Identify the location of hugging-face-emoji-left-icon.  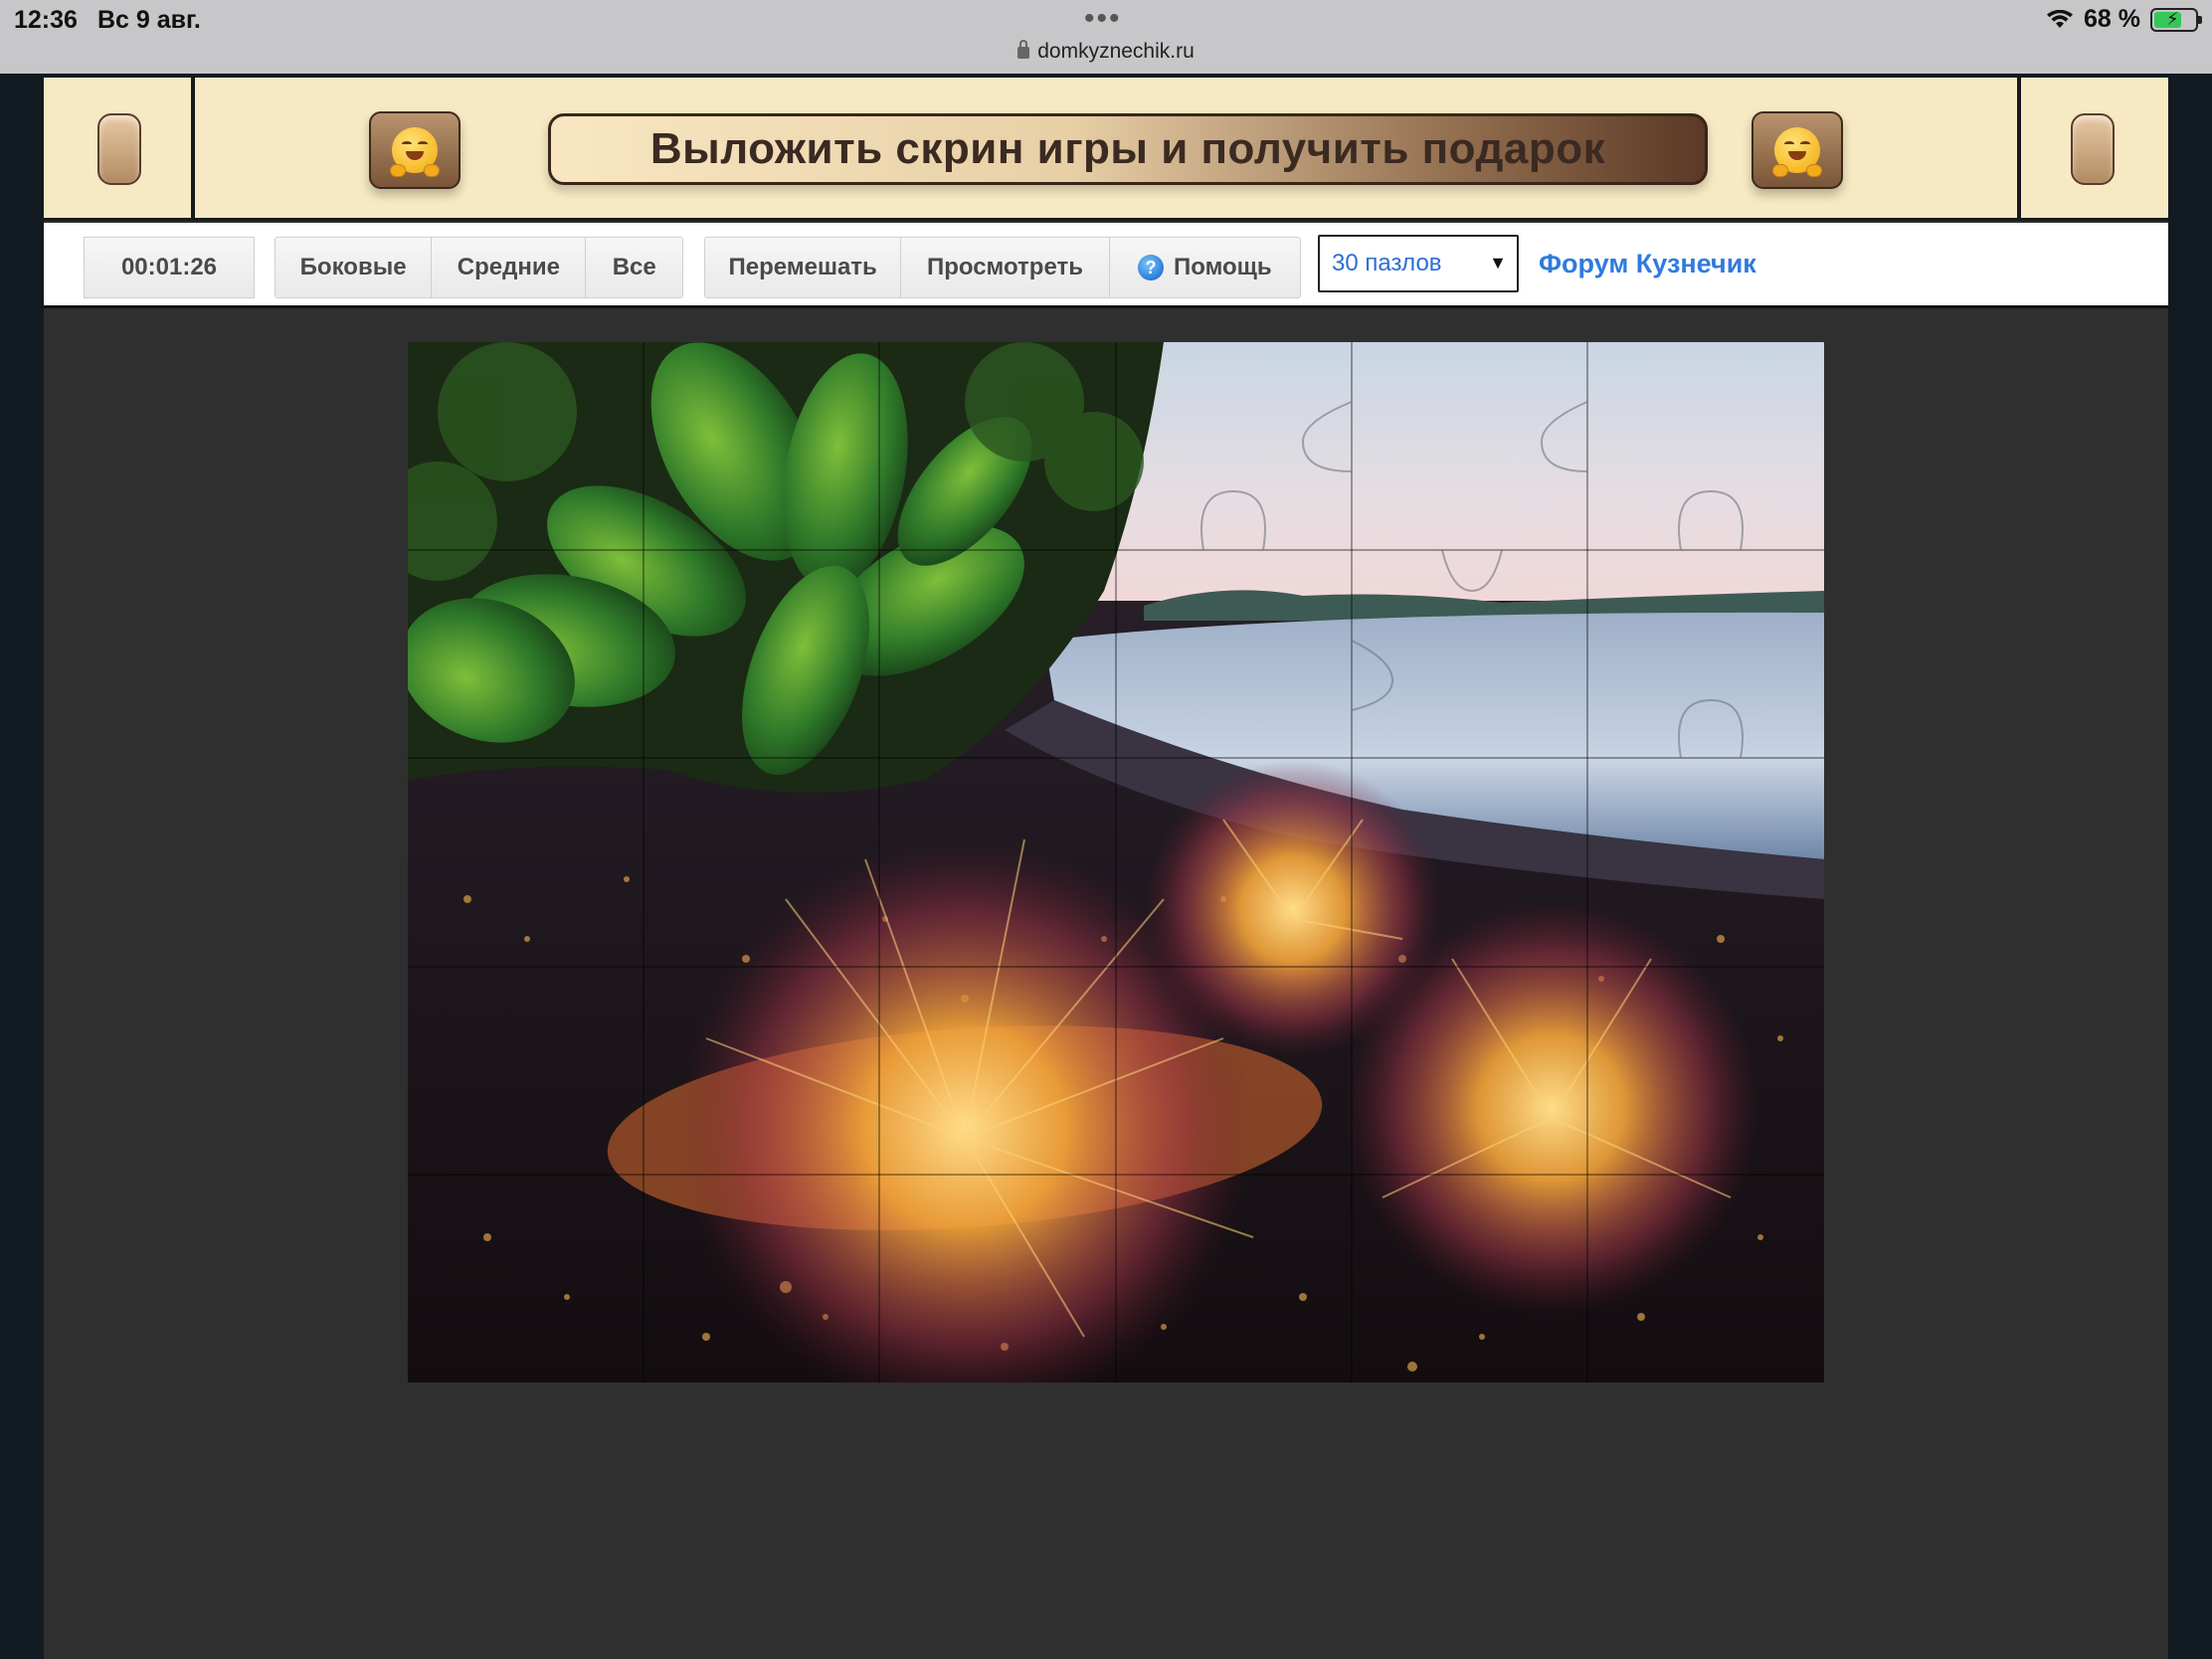
(415, 150).